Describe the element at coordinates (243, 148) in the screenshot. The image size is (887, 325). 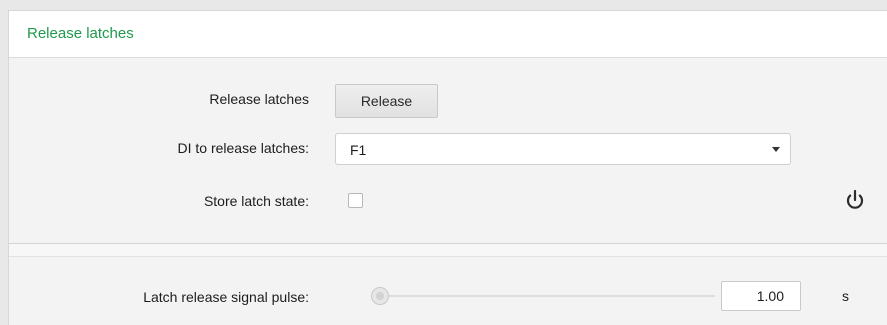
I see `di-release-label: DI to release latches:` at that location.